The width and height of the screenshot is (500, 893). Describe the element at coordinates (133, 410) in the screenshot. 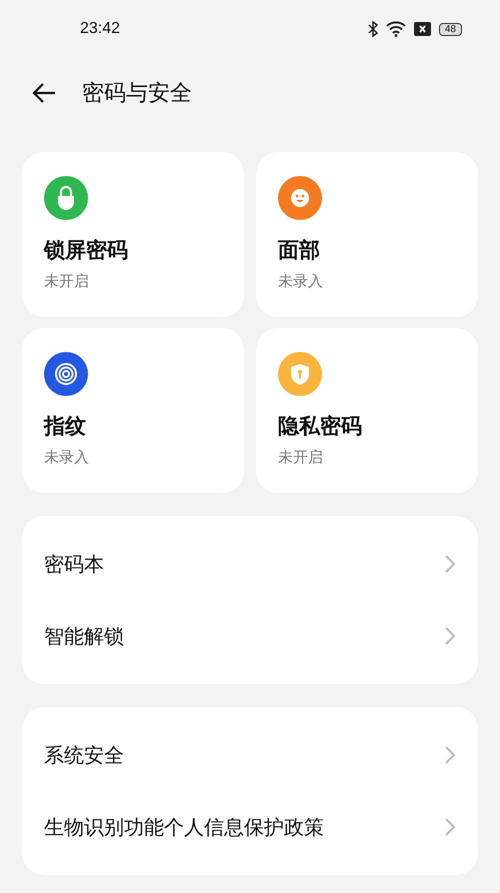

I see `security-tile: 指纹 未录入` at that location.